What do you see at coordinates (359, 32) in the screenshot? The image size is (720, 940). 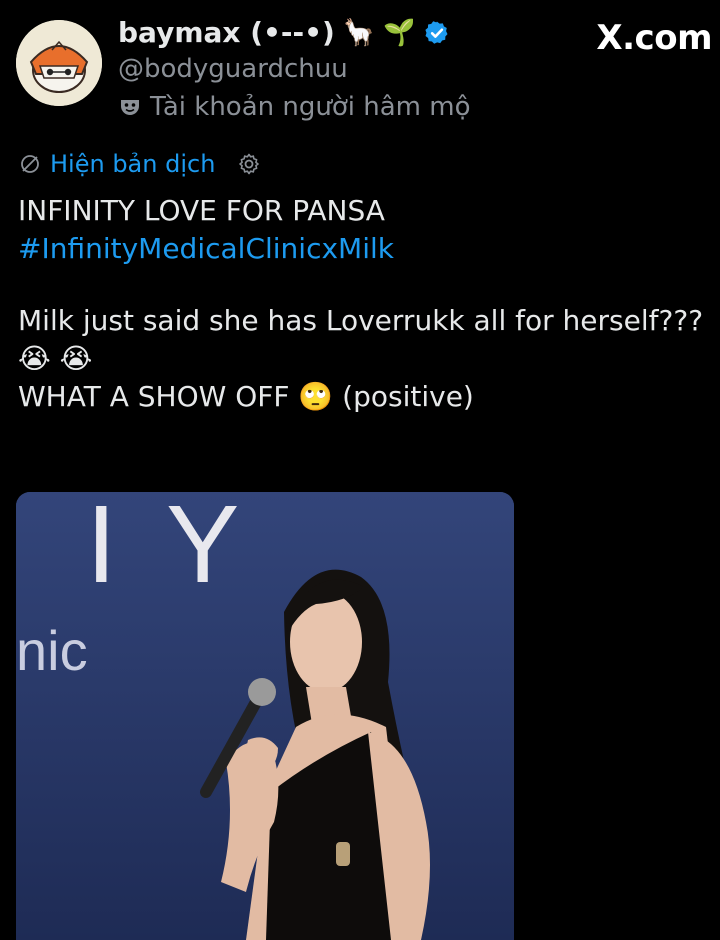 I see `llama-emoji: 🦙` at bounding box center [359, 32].